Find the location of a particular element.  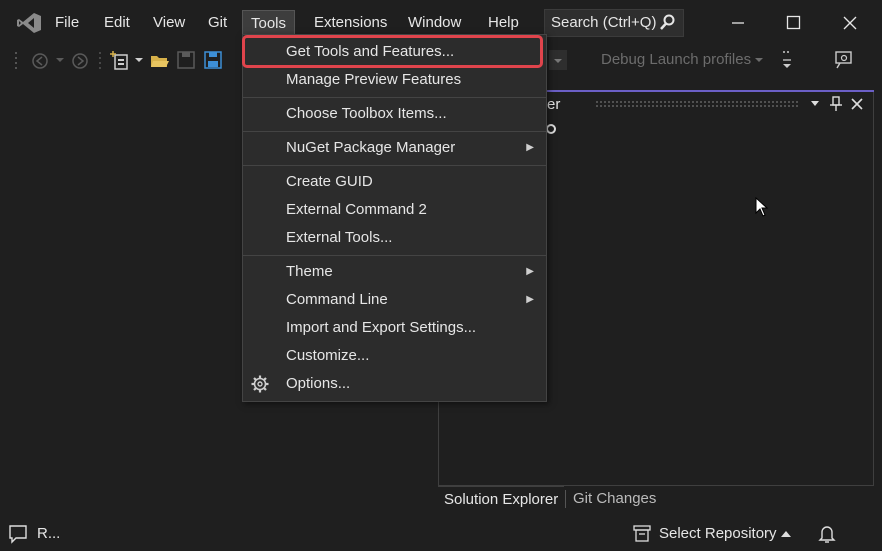

search-label: Search (Ctrl+Q) is located at coordinates (604, 22).